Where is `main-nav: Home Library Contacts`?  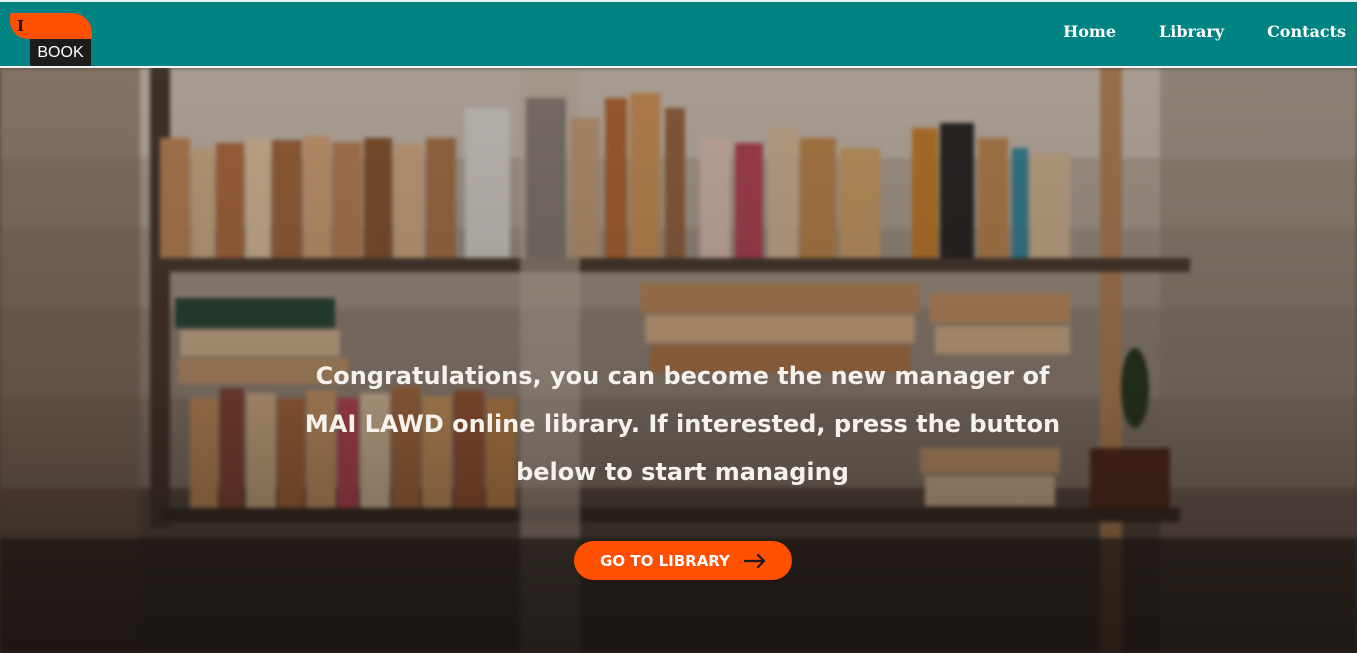
main-nav: Home Library Contacts is located at coordinates (1183, 32).